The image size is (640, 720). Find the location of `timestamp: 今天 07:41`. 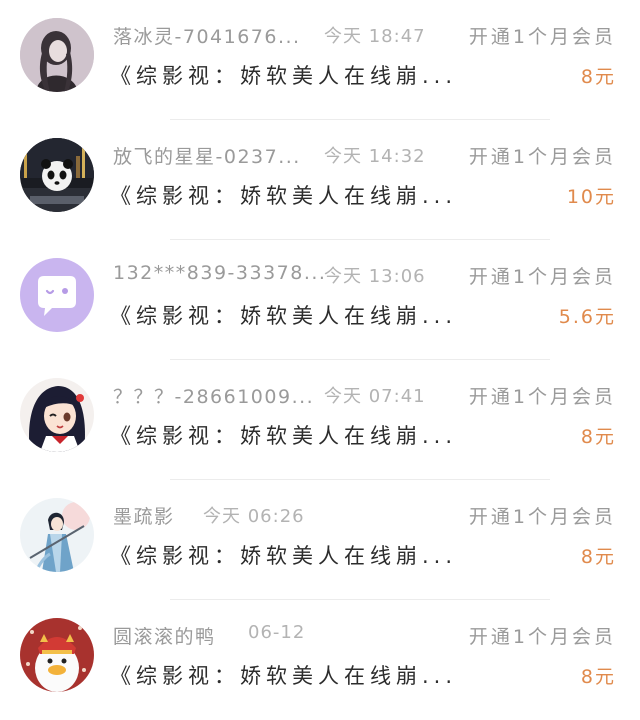

timestamp: 今天 07:41 is located at coordinates (375, 396).